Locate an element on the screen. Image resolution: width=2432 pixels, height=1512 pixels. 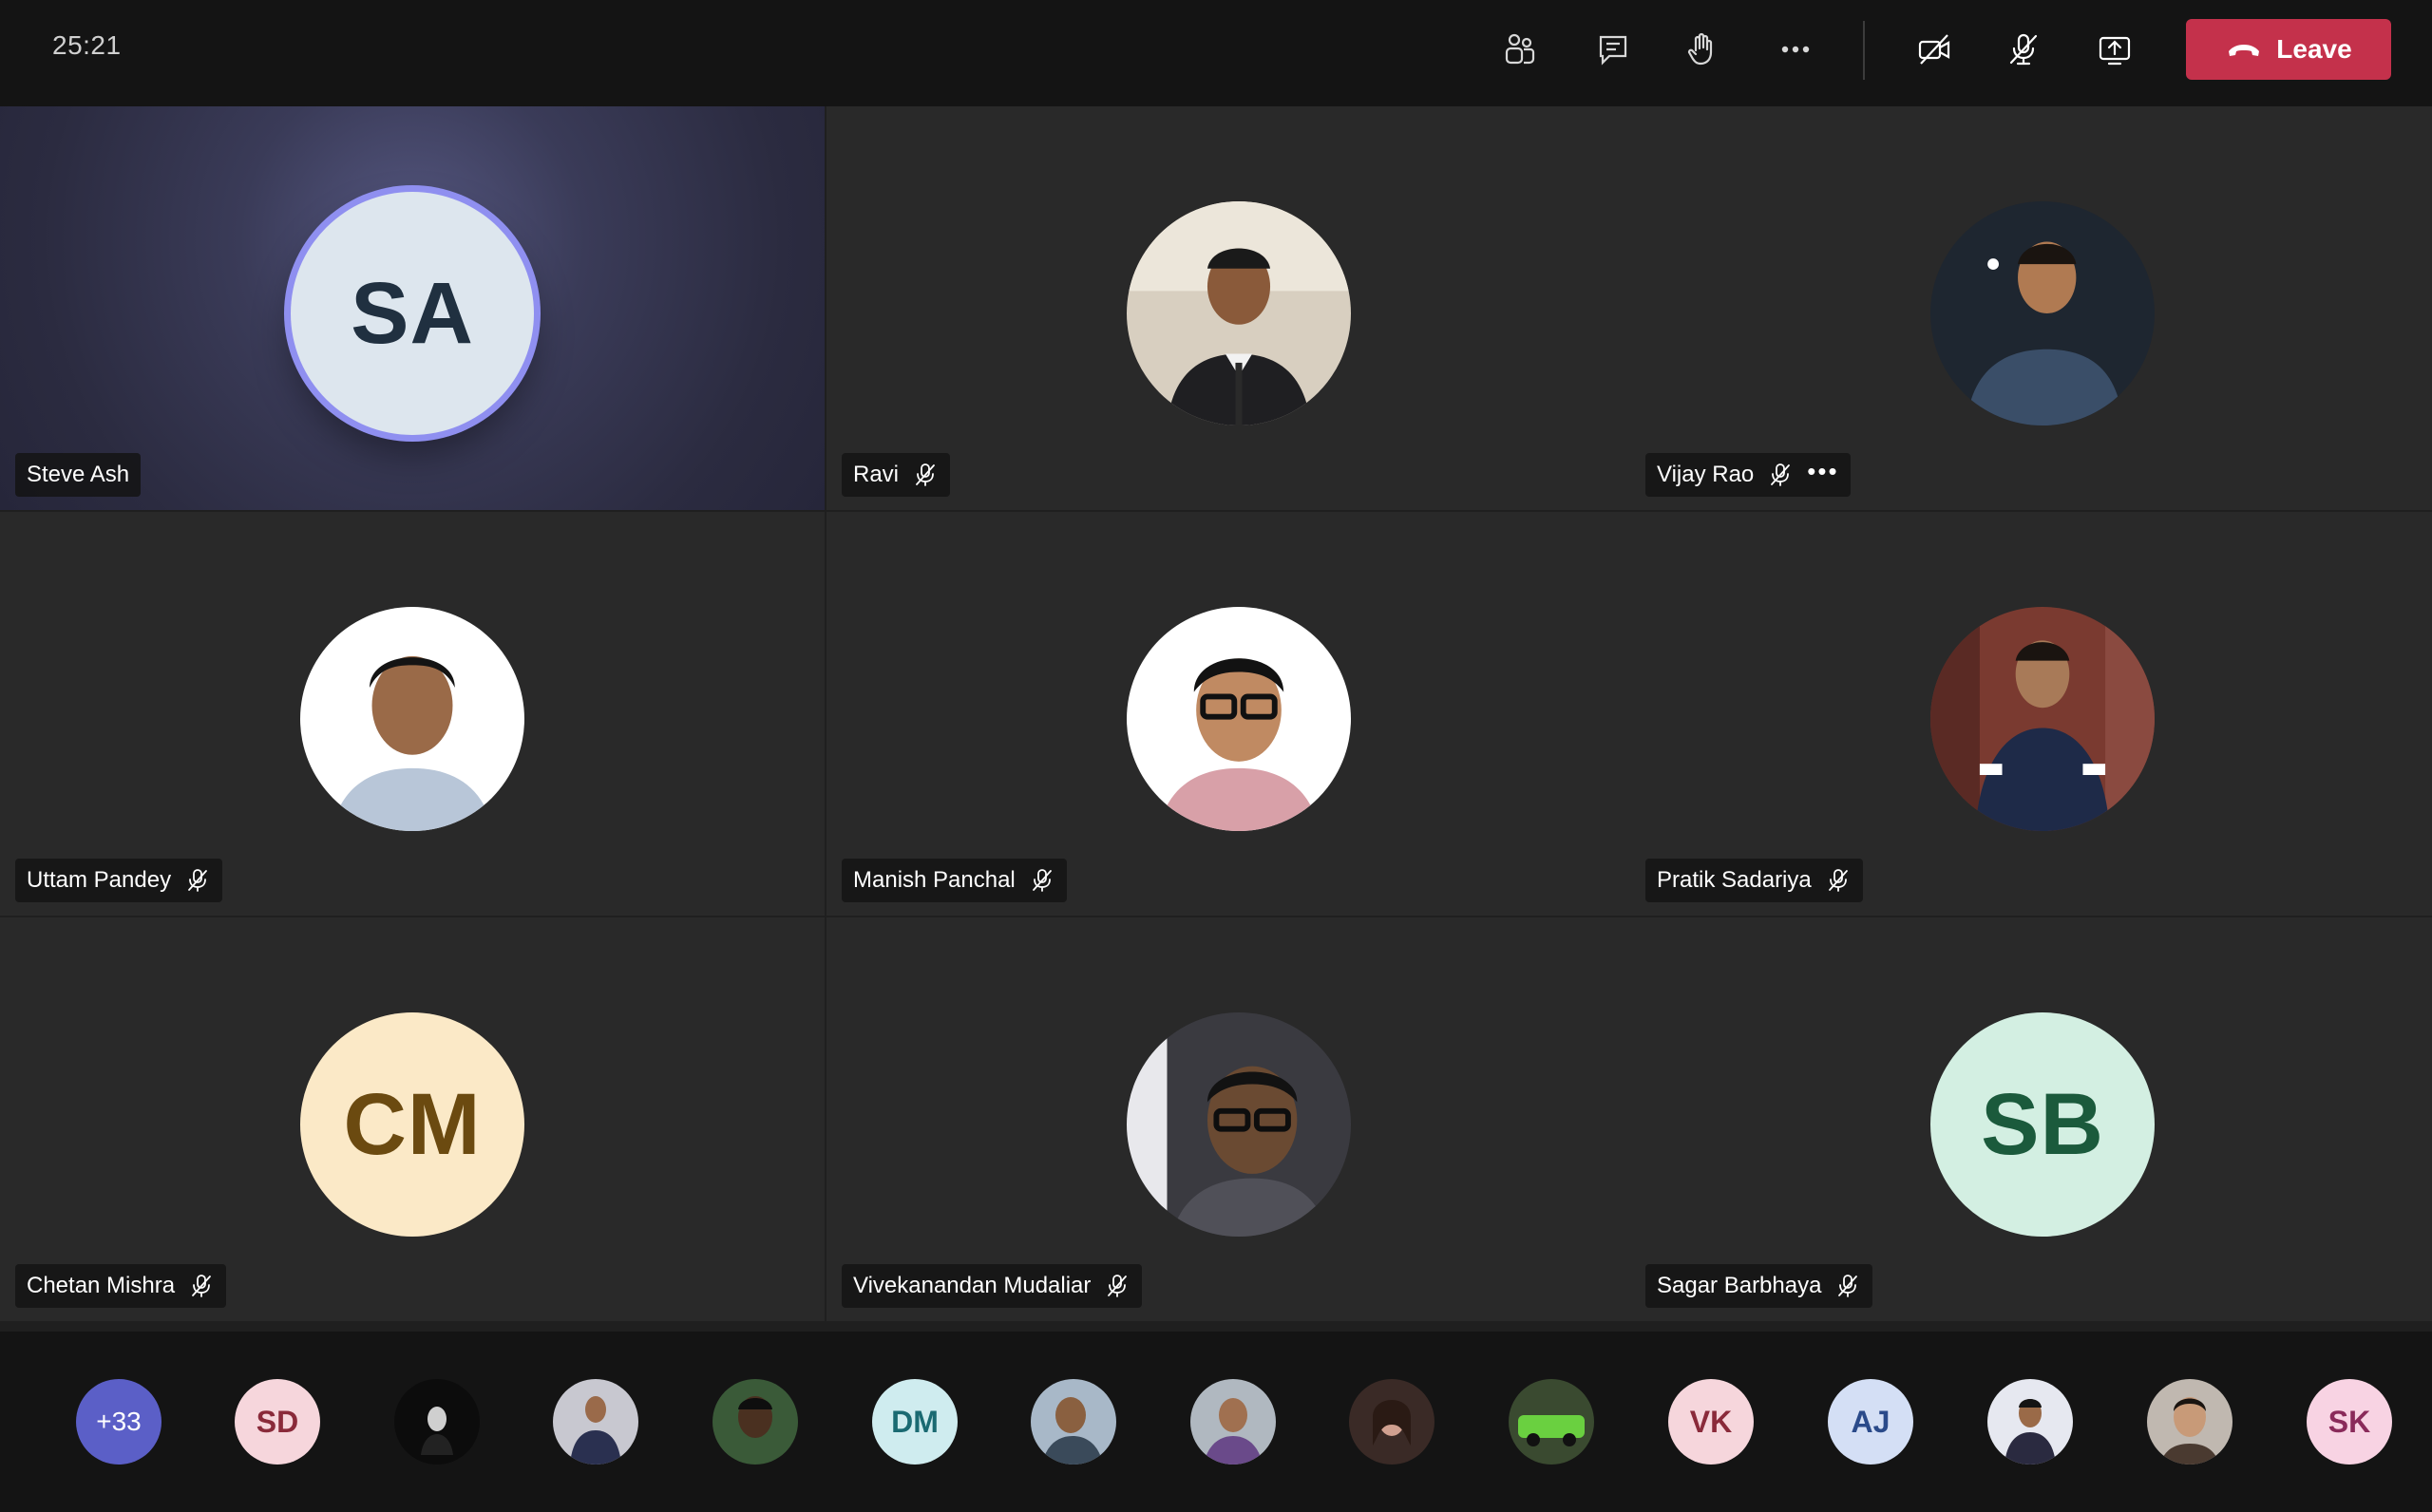
participant-name: Vivekanandan Mudaliar is located at coordinates (972, 1286).